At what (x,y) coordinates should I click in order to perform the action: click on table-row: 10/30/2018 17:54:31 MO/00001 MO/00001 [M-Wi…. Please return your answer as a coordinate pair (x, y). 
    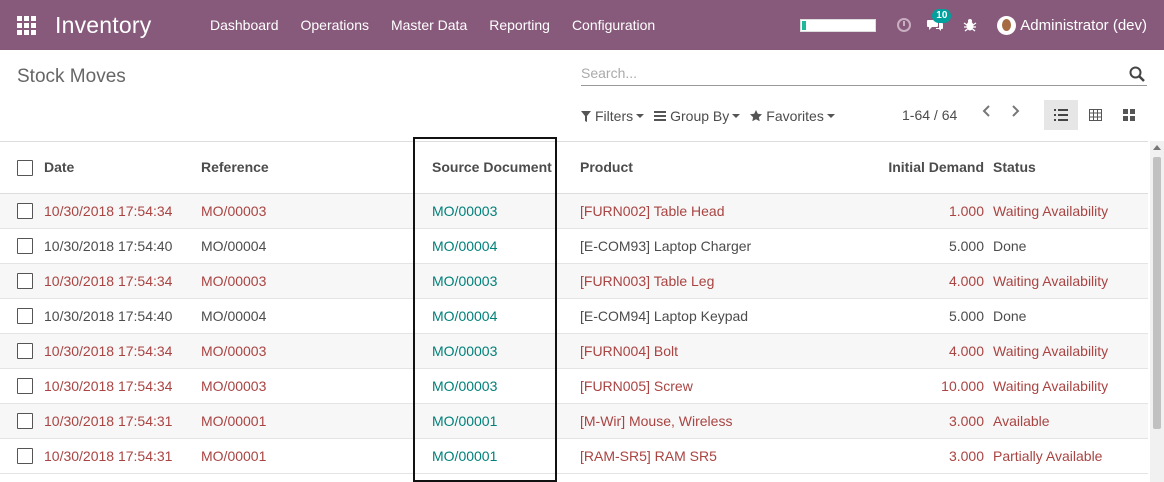
    Looking at the image, I should click on (574, 421).